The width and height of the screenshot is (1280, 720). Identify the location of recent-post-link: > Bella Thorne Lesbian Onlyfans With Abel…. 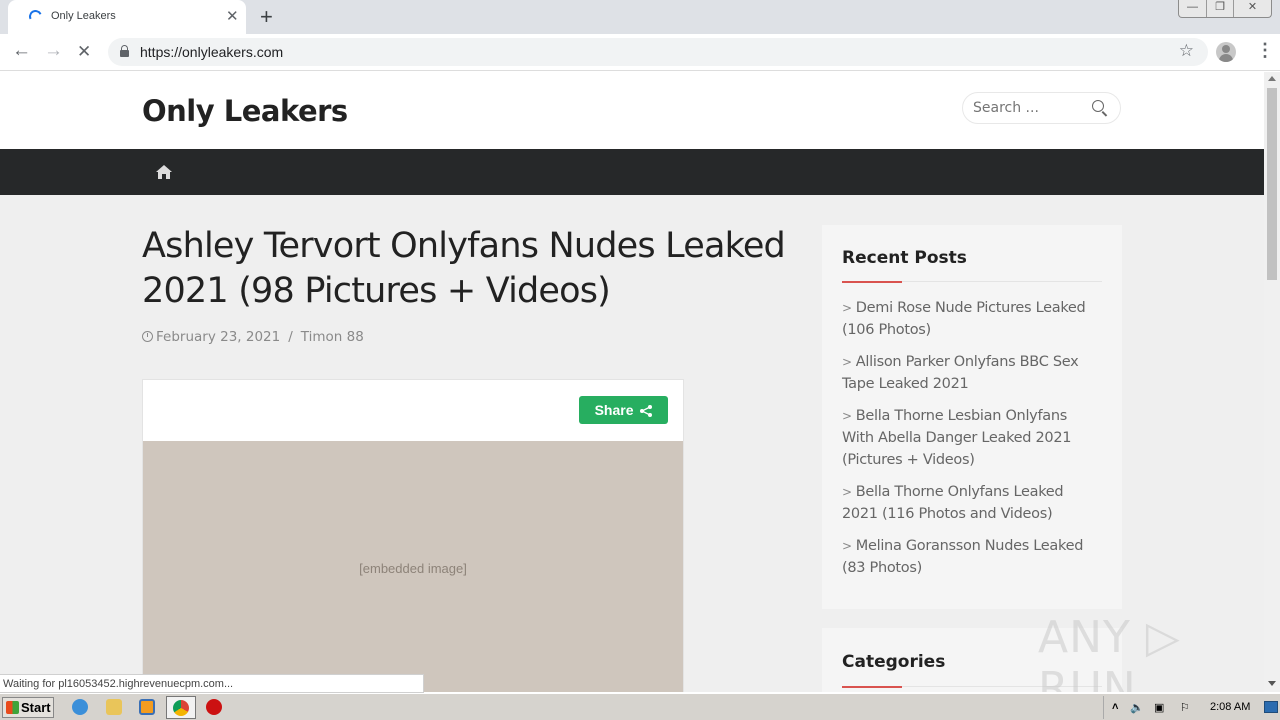
(972, 438).